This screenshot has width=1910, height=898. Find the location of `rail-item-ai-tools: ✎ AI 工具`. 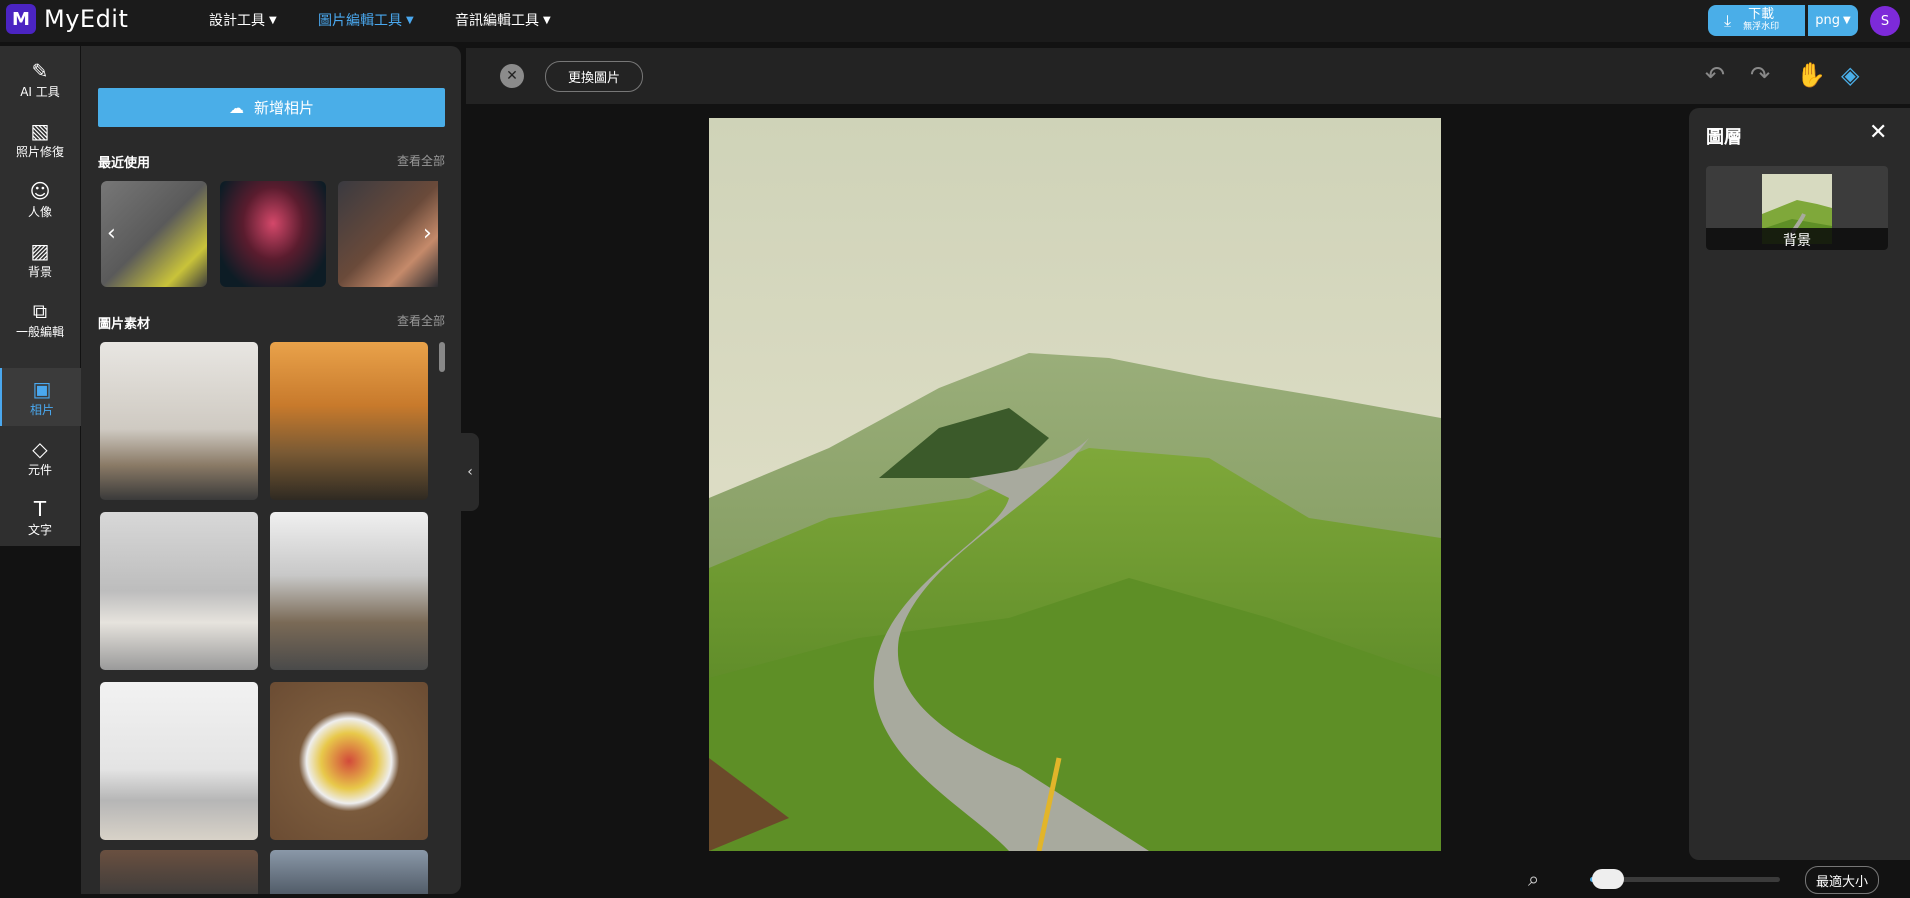

rail-item-ai-tools: ✎ AI 工具 is located at coordinates (40, 79).